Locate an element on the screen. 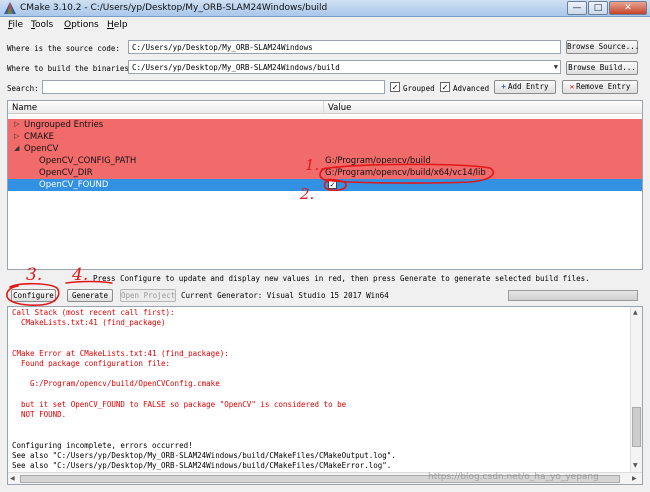 This screenshot has width=650, height=492. tree-header: Name Value is located at coordinates (325, 107).